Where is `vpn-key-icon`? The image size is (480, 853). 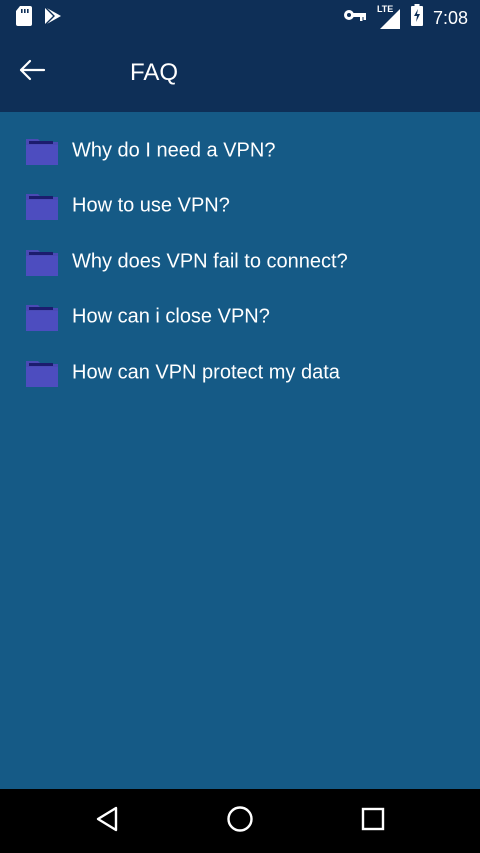
vpn-key-icon is located at coordinates (355, 17).